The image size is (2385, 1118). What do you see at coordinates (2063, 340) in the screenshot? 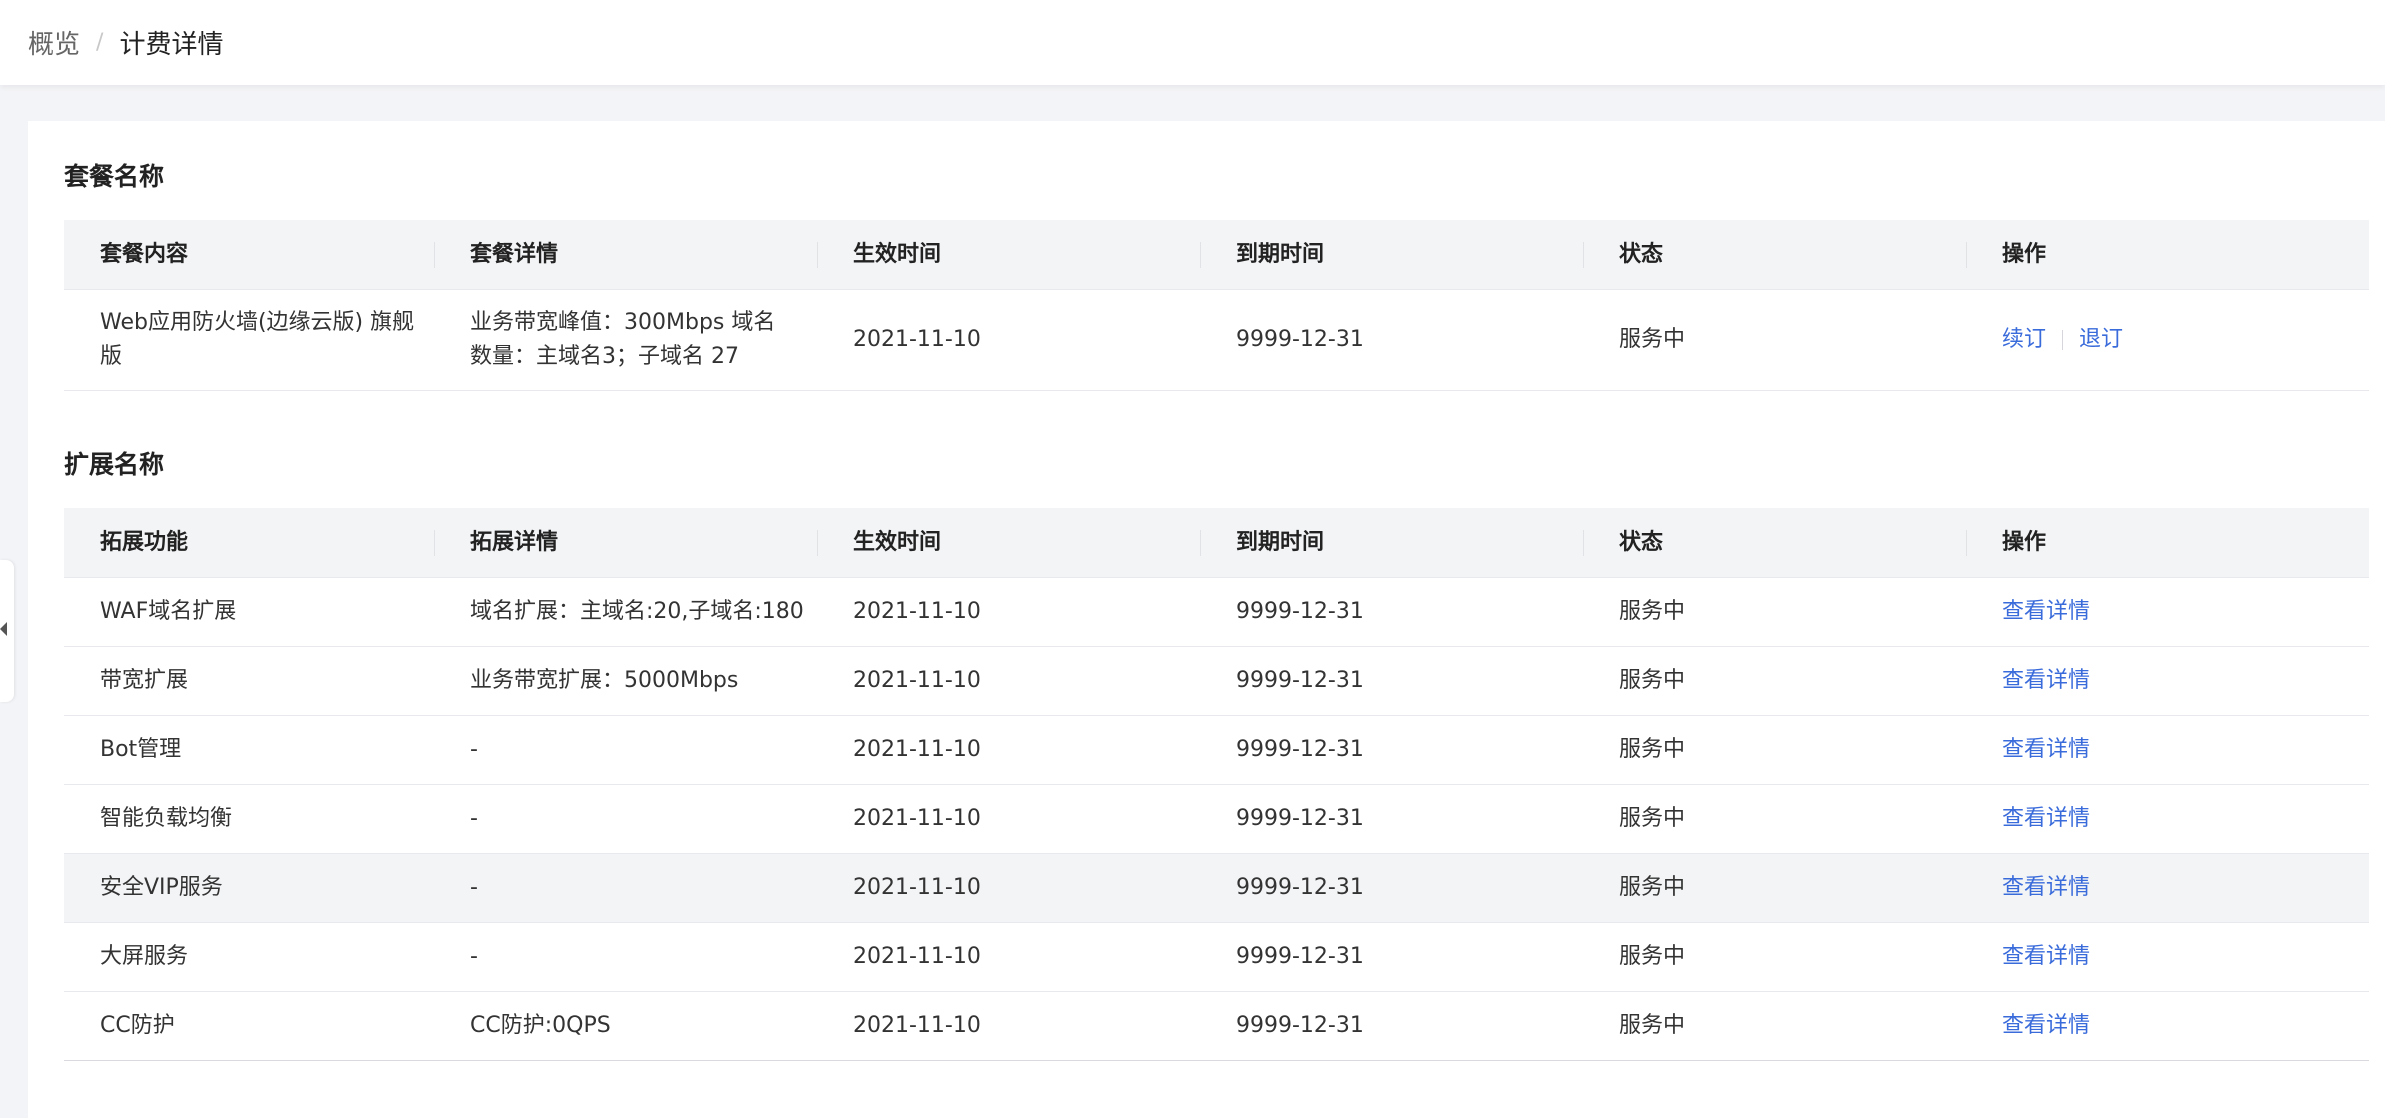
I see `action-divider` at bounding box center [2063, 340].